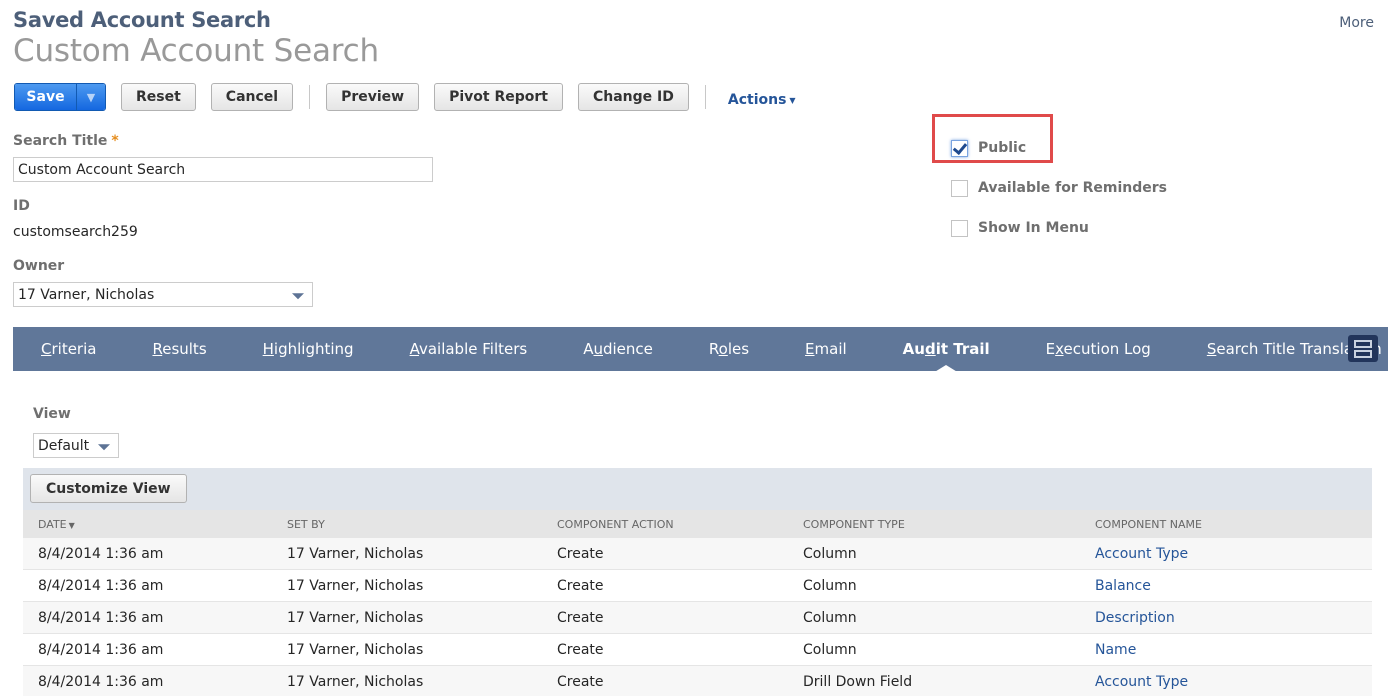 This screenshot has width=1388, height=696. Describe the element at coordinates (1098, 349) in the screenshot. I see `tab-execution-log: Execution Log` at that location.